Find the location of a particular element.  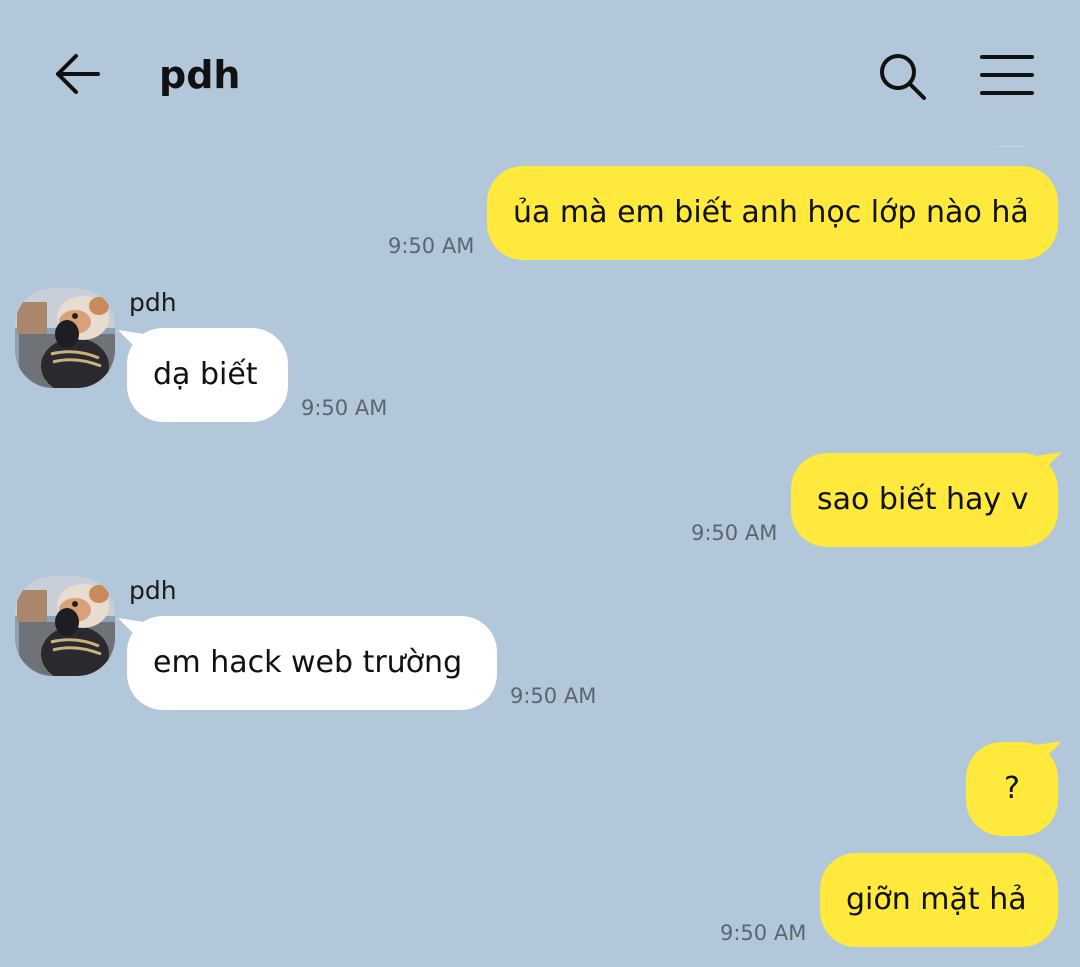

arrow-left-icon is located at coordinates (78, 74).